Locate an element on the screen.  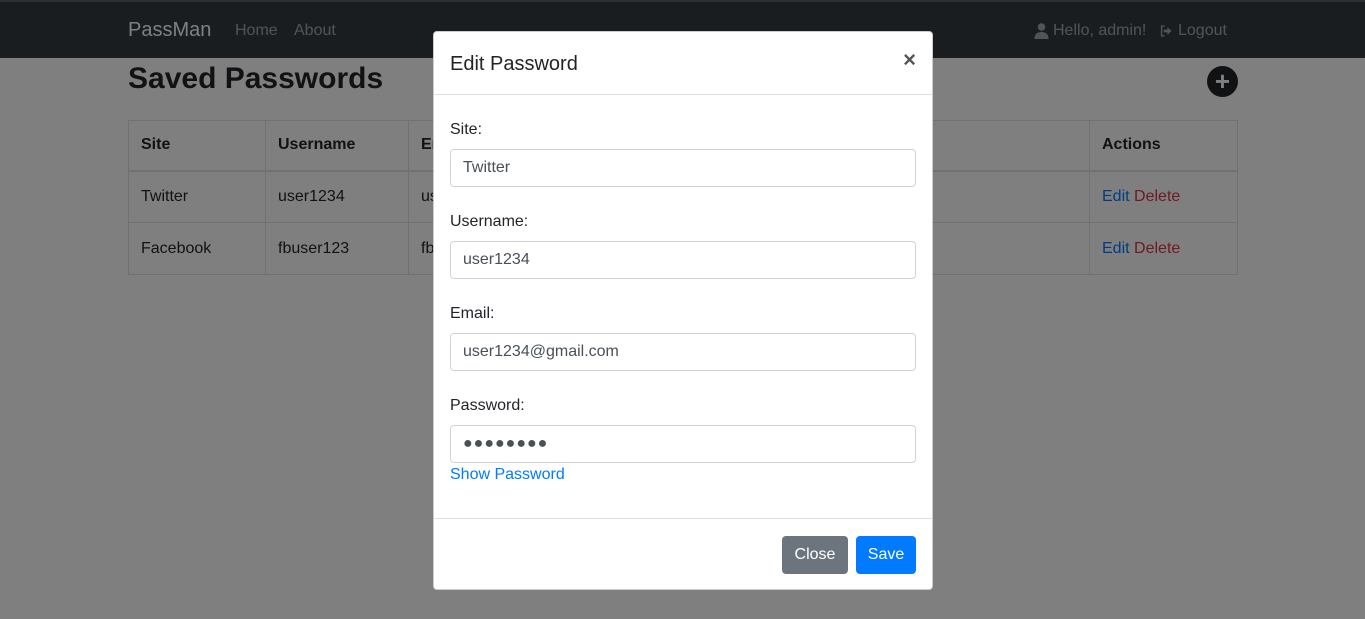
site-input: Twitter is located at coordinates (683, 168).